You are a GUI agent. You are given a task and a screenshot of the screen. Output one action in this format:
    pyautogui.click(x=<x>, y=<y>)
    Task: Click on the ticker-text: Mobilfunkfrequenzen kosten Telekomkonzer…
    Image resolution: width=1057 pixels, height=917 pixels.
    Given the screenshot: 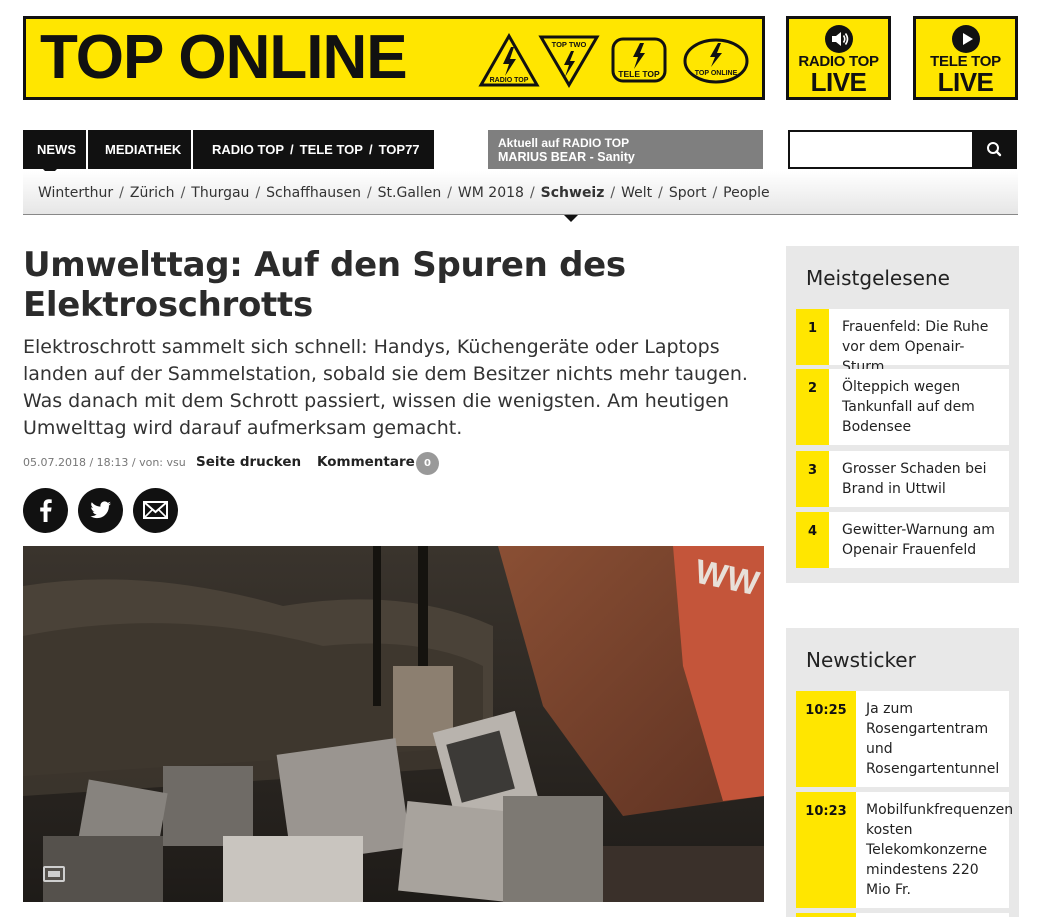 What is the action you would take?
    pyautogui.click(x=940, y=850)
    